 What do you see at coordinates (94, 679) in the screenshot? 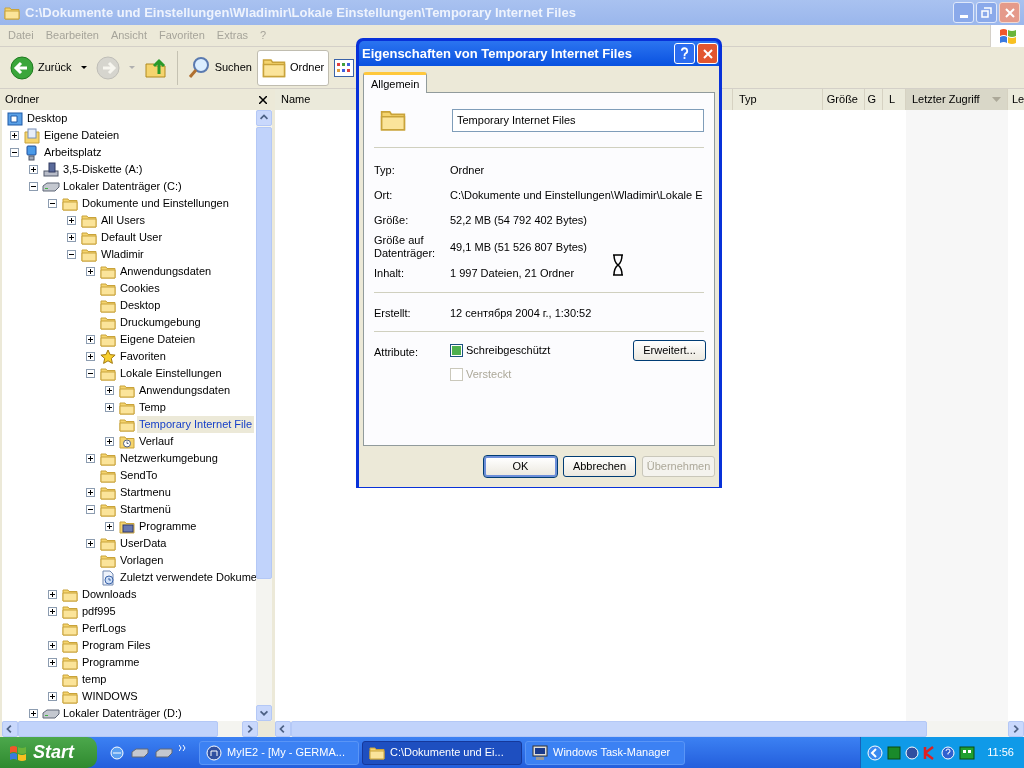
I see `tree-item: temp` at bounding box center [94, 679].